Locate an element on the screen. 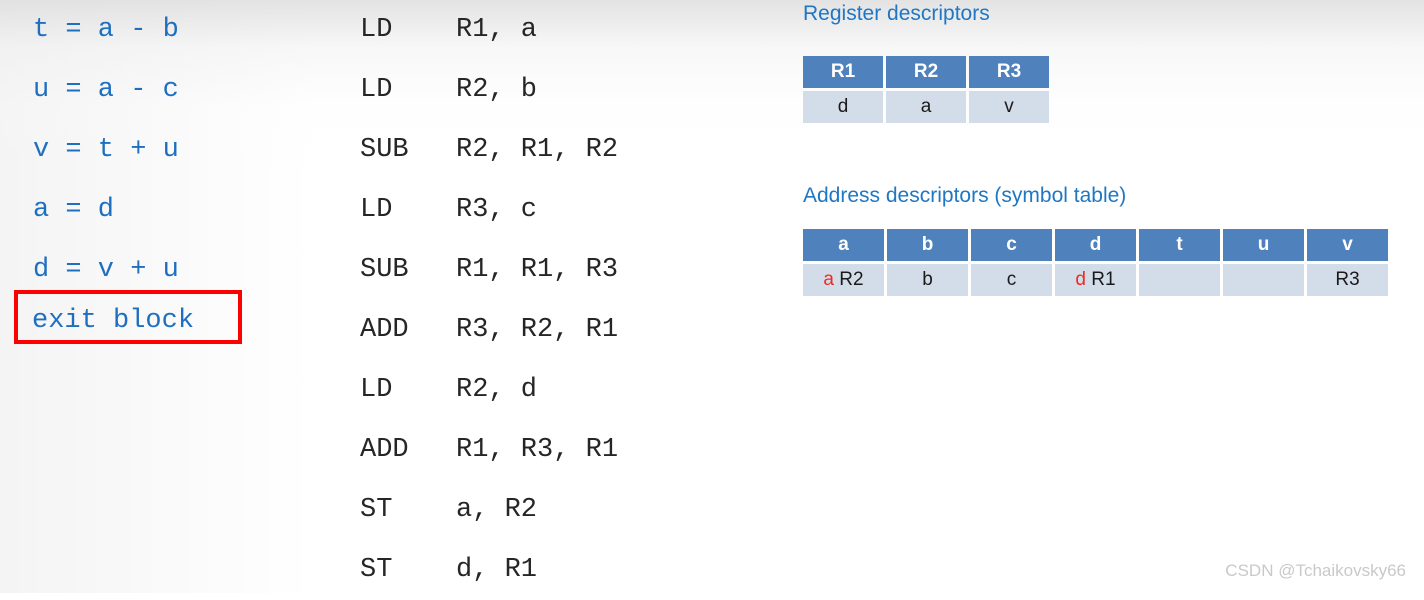 The height and width of the screenshot is (600, 1424). assembly-operands: a, R2 is located at coordinates (497, 510).